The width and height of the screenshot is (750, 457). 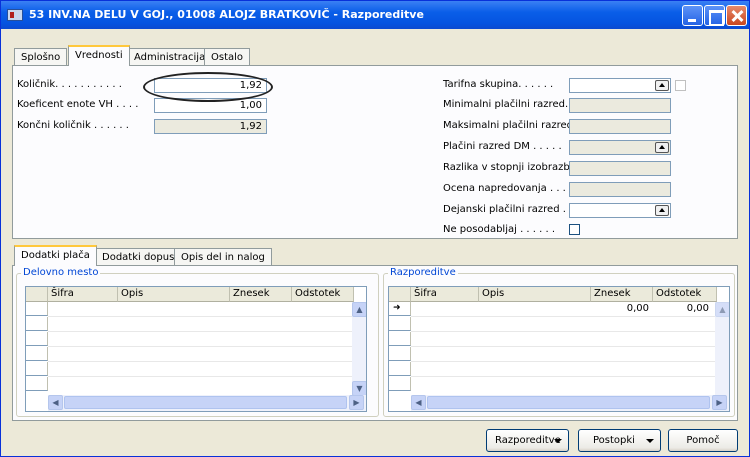 What do you see at coordinates (683, 308) in the screenshot?
I see `odstotek-cell: 0,00` at bounding box center [683, 308].